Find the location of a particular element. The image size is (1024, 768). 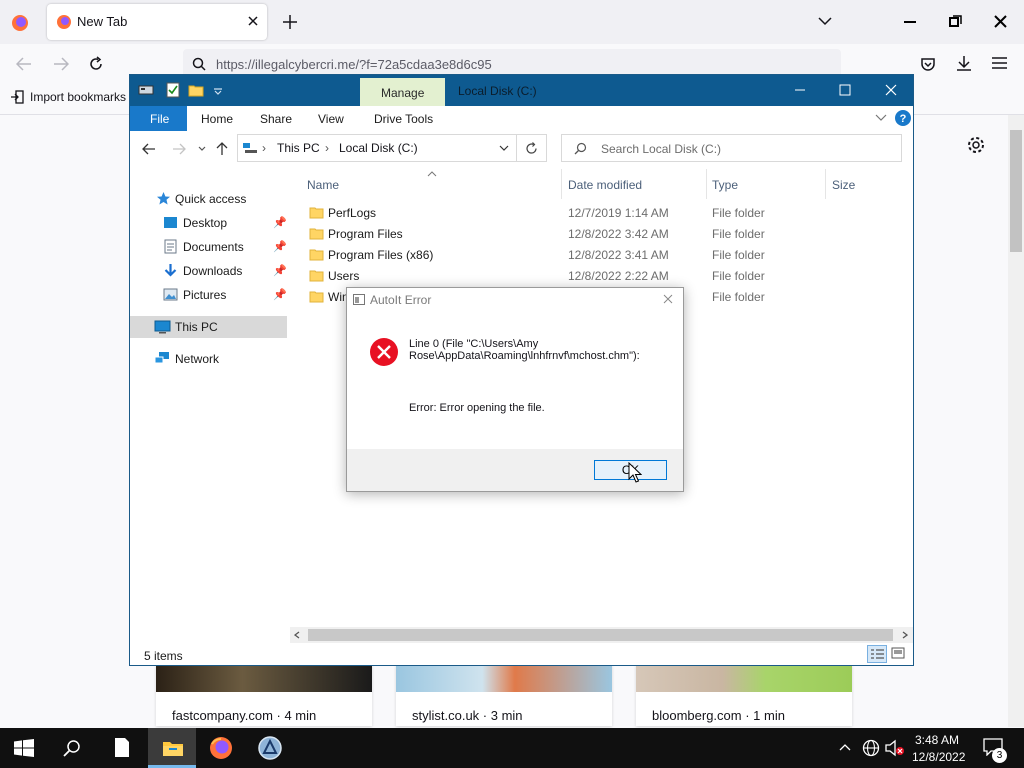

restore-window-icon is located at coordinates (955, 21).